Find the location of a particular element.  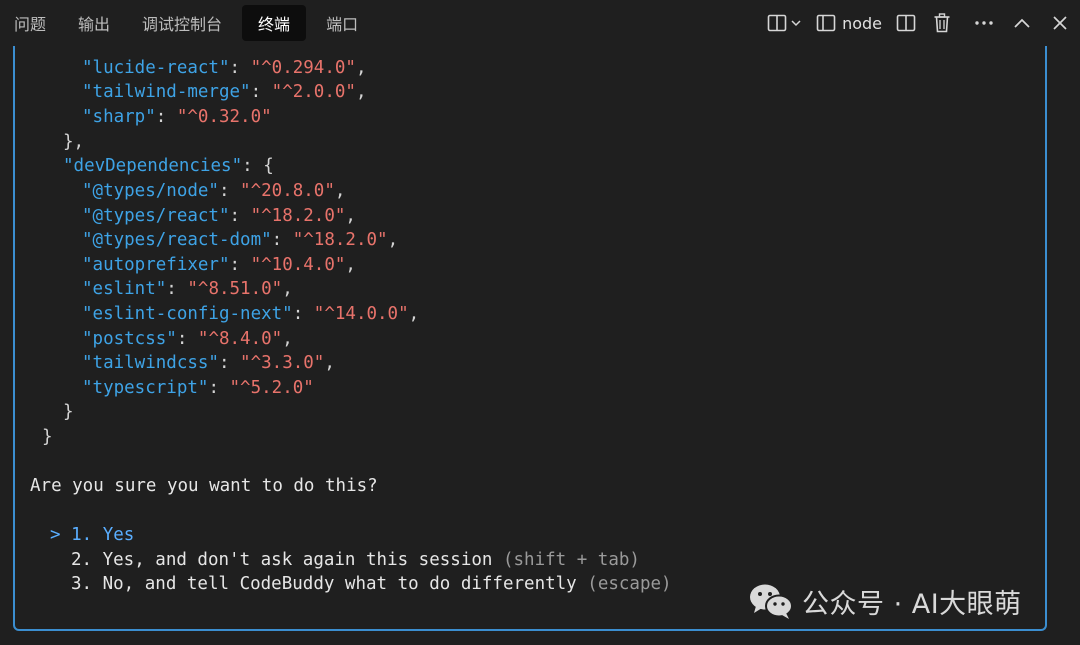

dev-dependency-line: "@types/react-dom": "^18.2.0", is located at coordinates (240, 240).